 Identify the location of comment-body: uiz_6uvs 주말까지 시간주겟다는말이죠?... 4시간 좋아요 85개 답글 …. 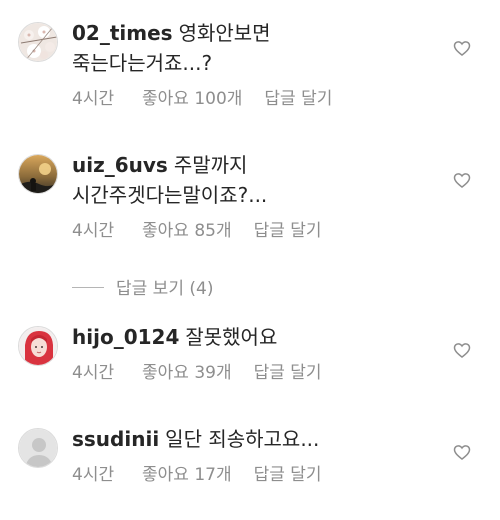
(242, 196).